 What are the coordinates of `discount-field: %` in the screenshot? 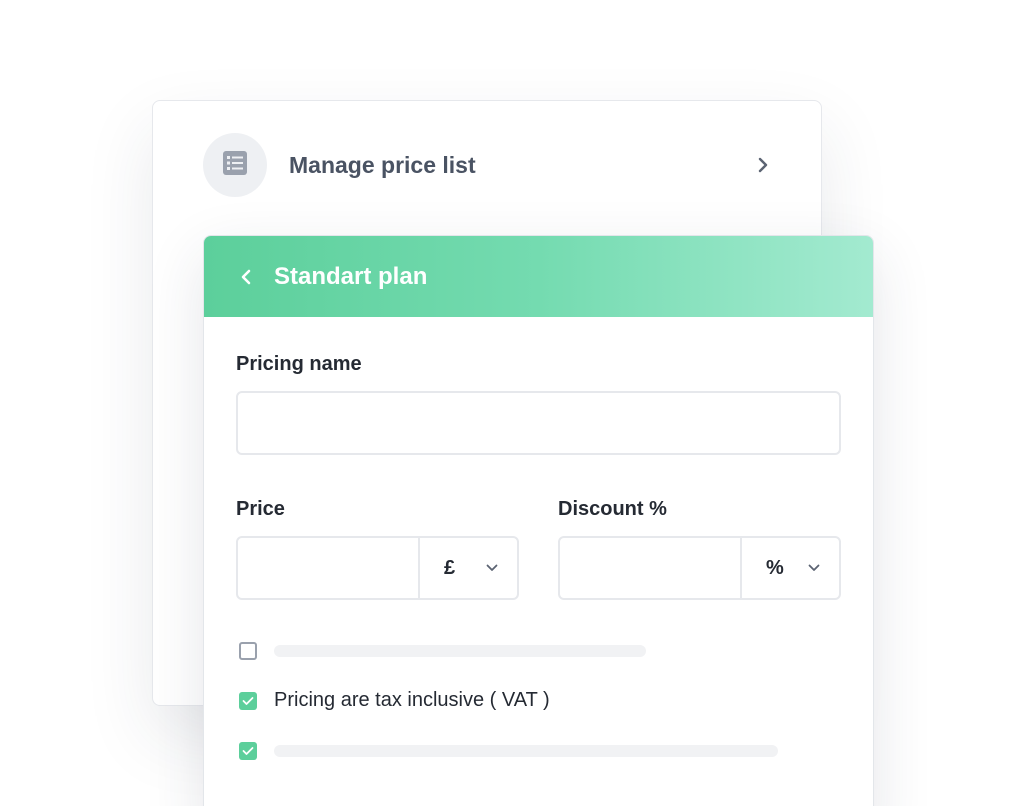 It's located at (699, 568).